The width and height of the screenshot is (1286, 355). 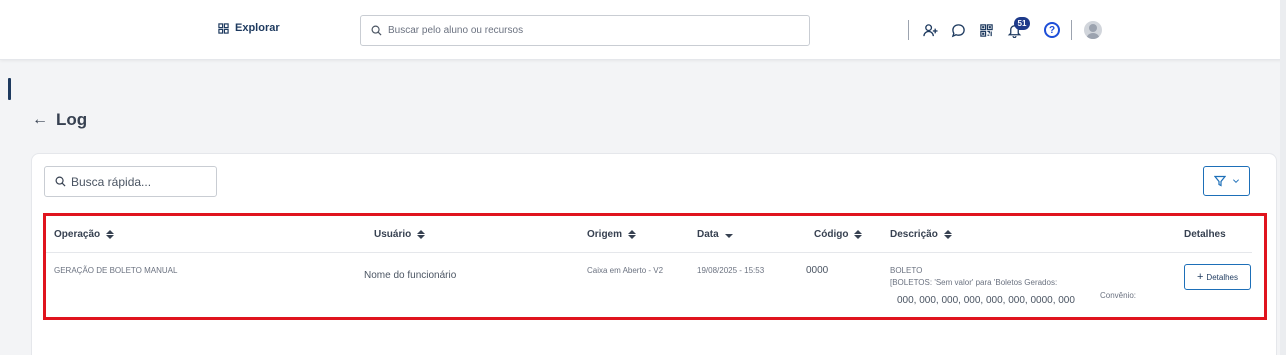 I want to click on chat-icon, so click(x=958, y=30).